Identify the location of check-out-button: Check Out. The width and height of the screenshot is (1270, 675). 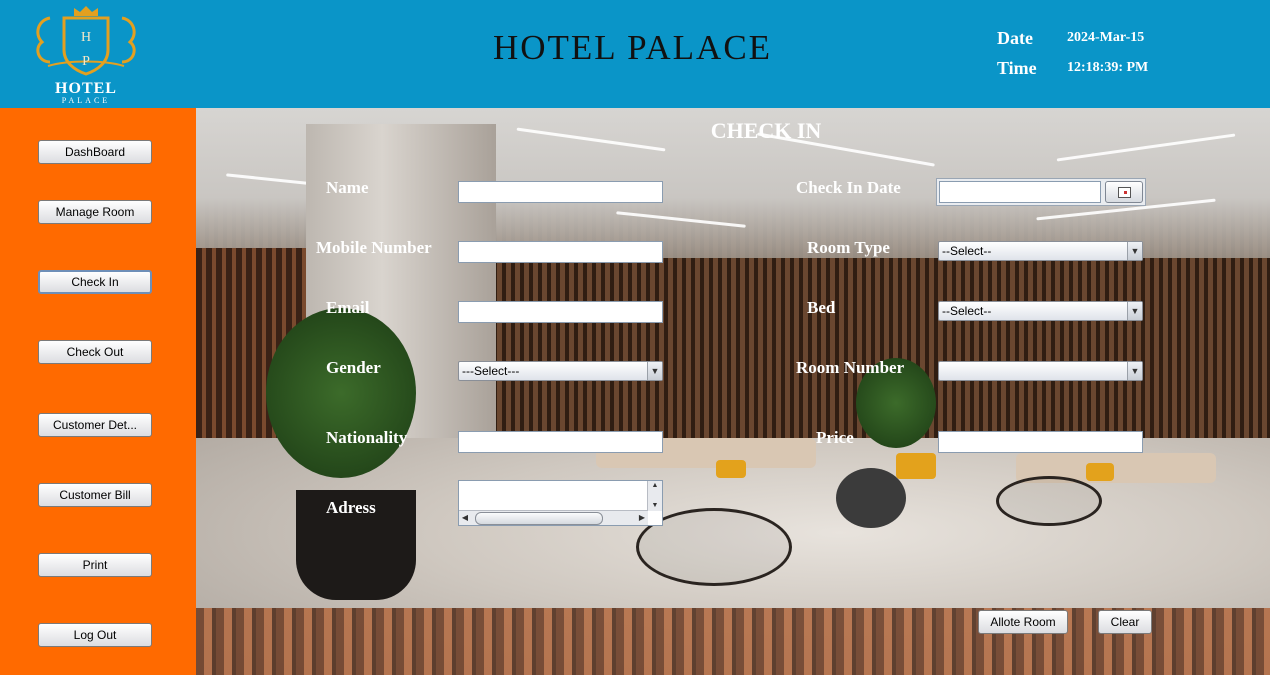
(95, 352).